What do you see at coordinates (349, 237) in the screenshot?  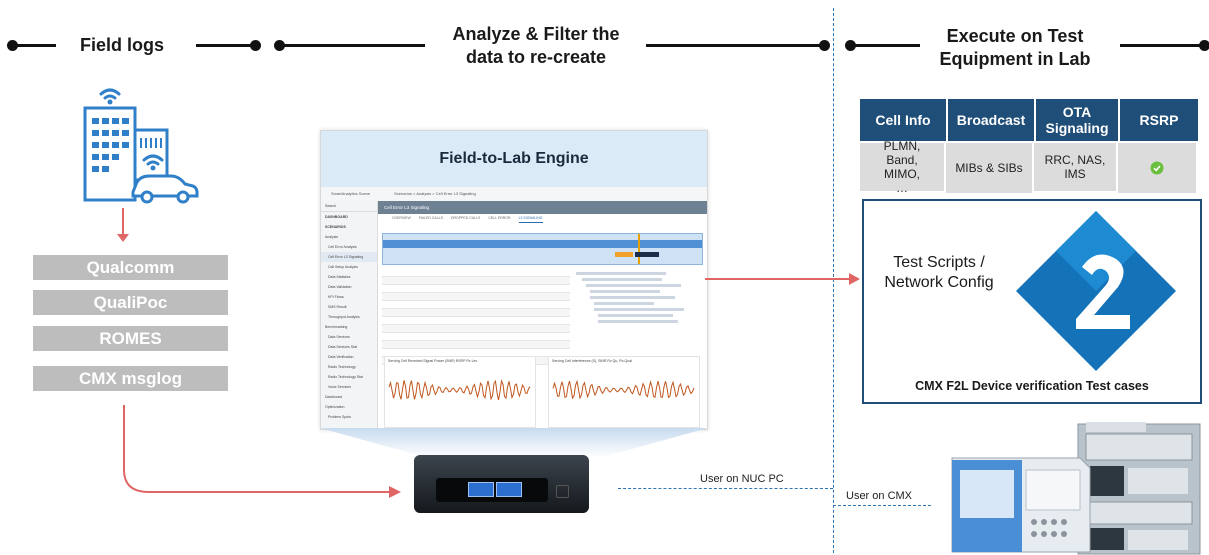 I see `sidebar-item: Analysis` at bounding box center [349, 237].